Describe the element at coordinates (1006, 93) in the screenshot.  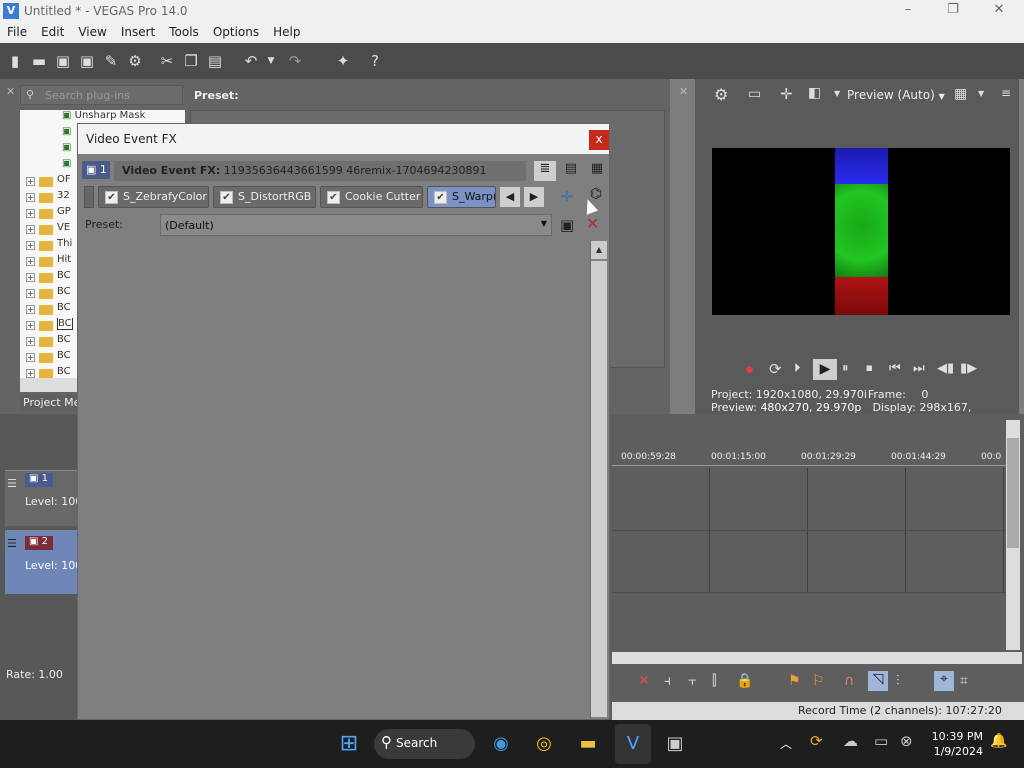
I see `preview-menu-icon: ≡` at that location.